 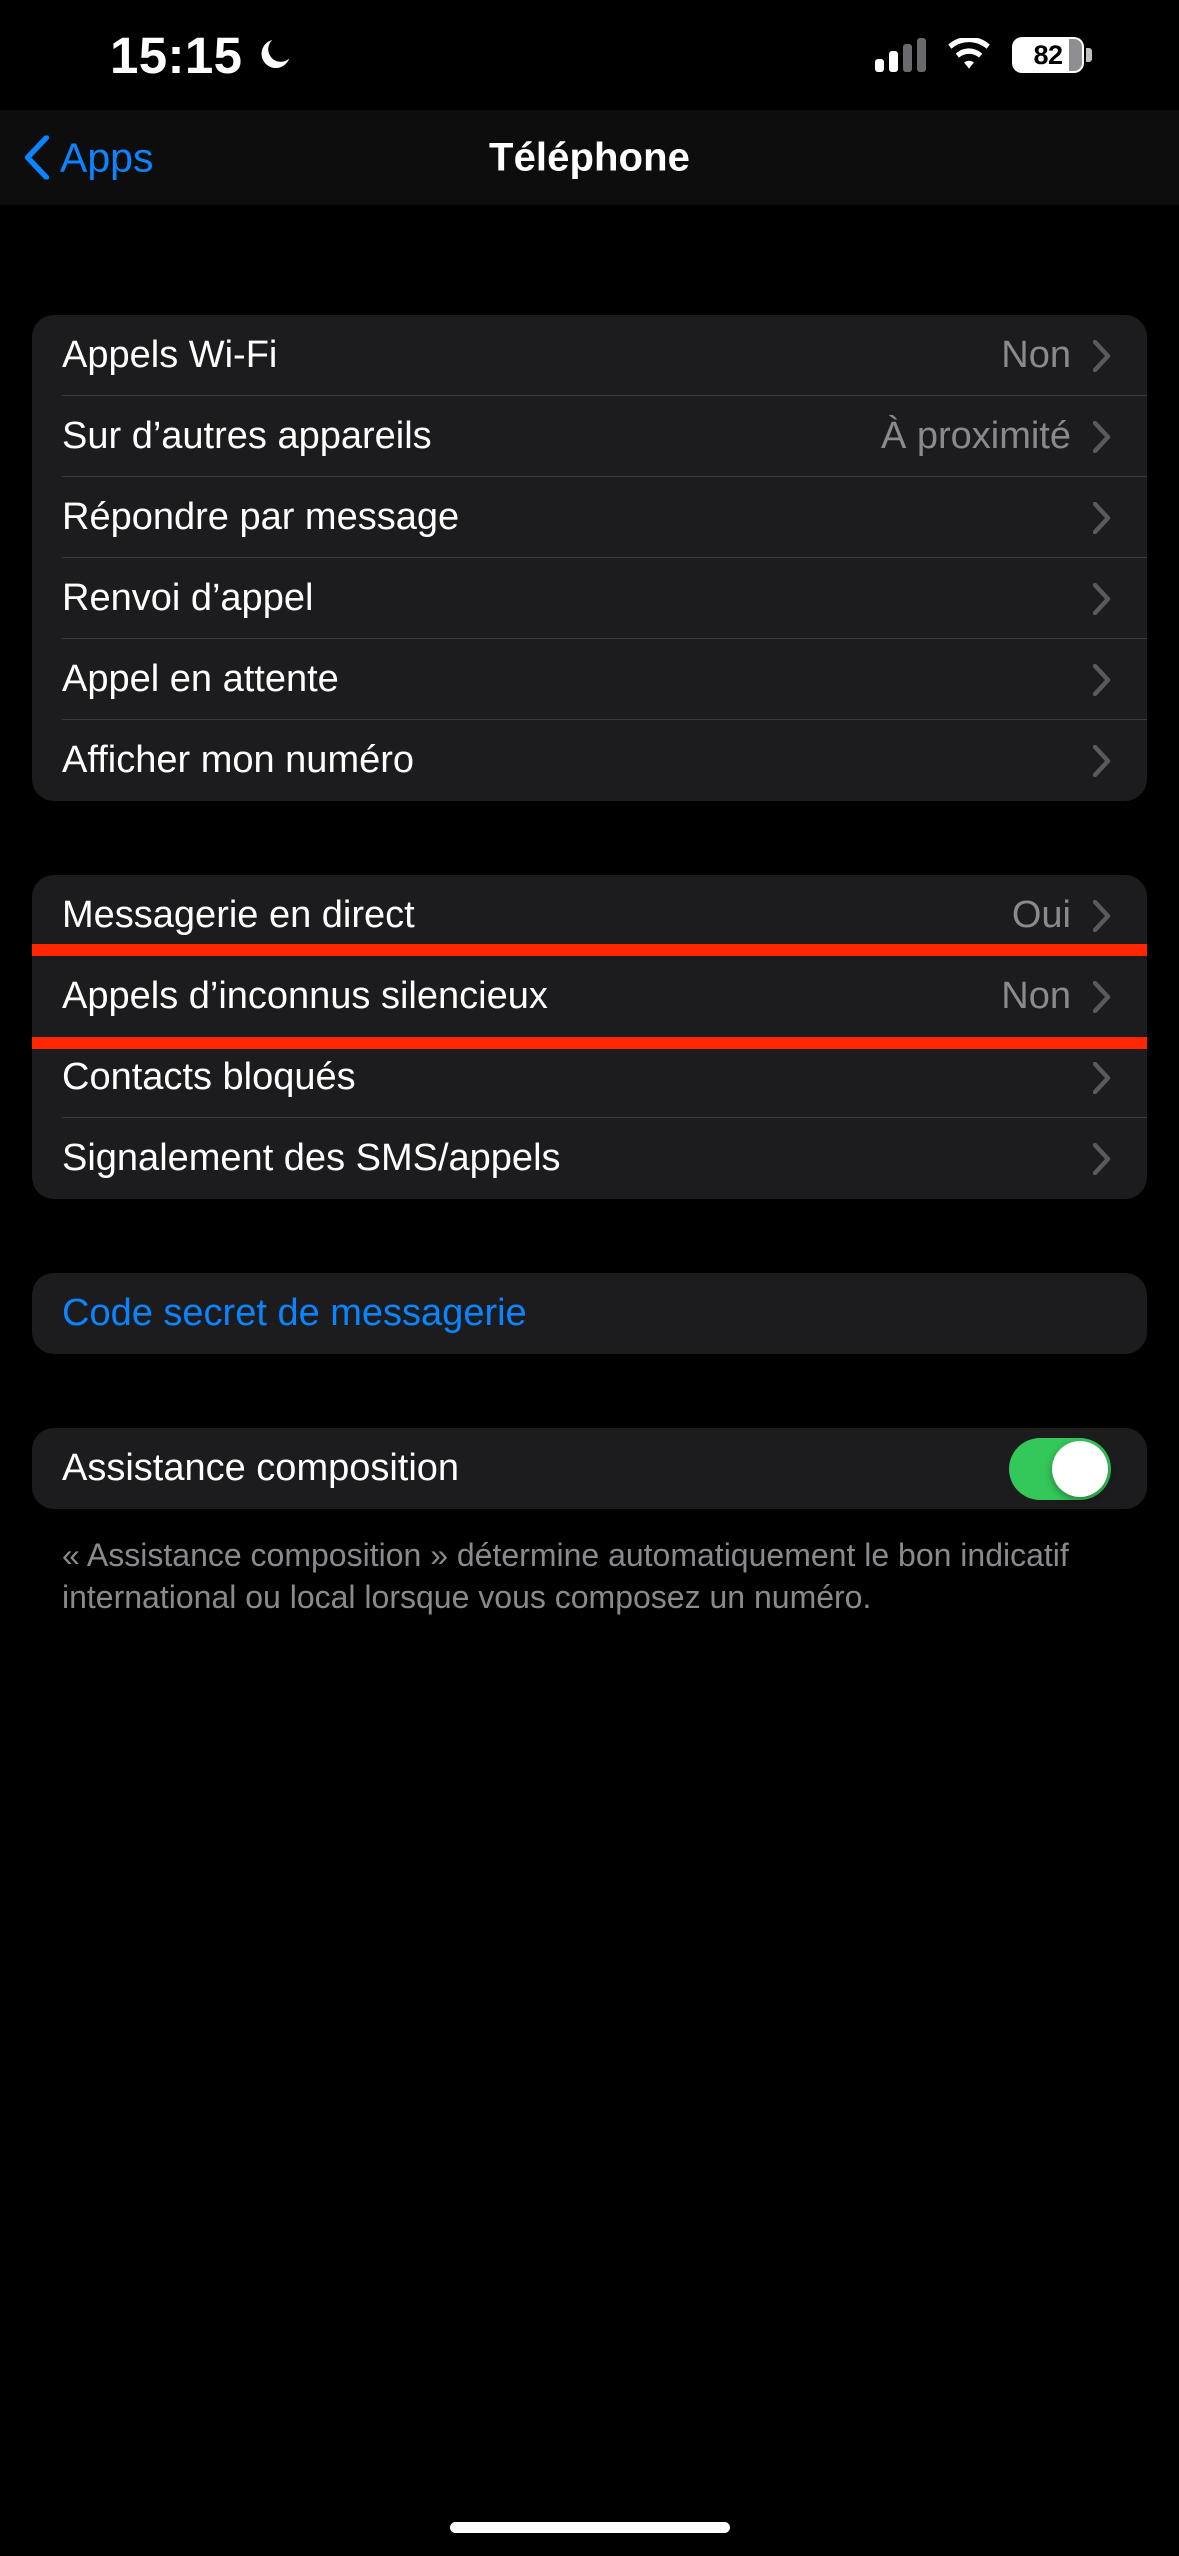 I want to click on settings-row-call-forwarding: Renvoi d’appel, so click(x=589, y=598).